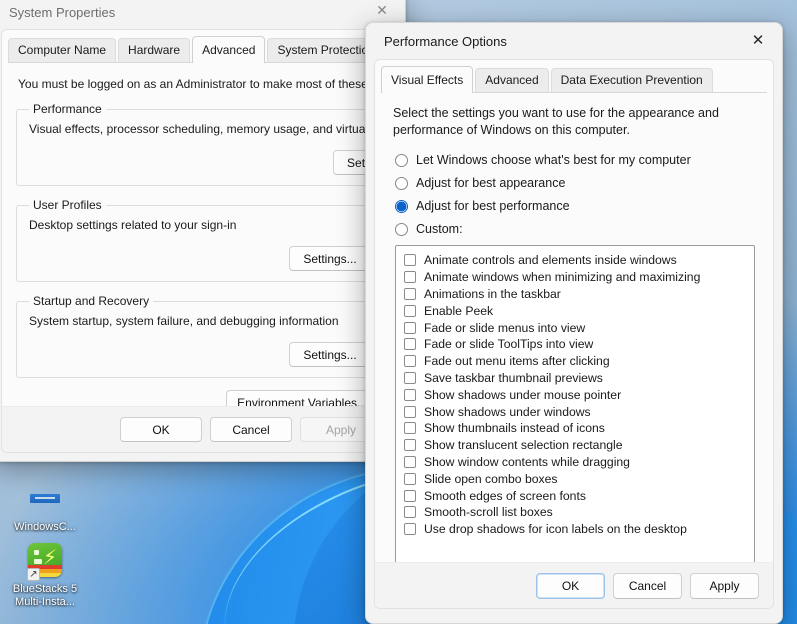  I want to click on radio-adjust-best-performance: Adjust for best performance, so click(576, 206).